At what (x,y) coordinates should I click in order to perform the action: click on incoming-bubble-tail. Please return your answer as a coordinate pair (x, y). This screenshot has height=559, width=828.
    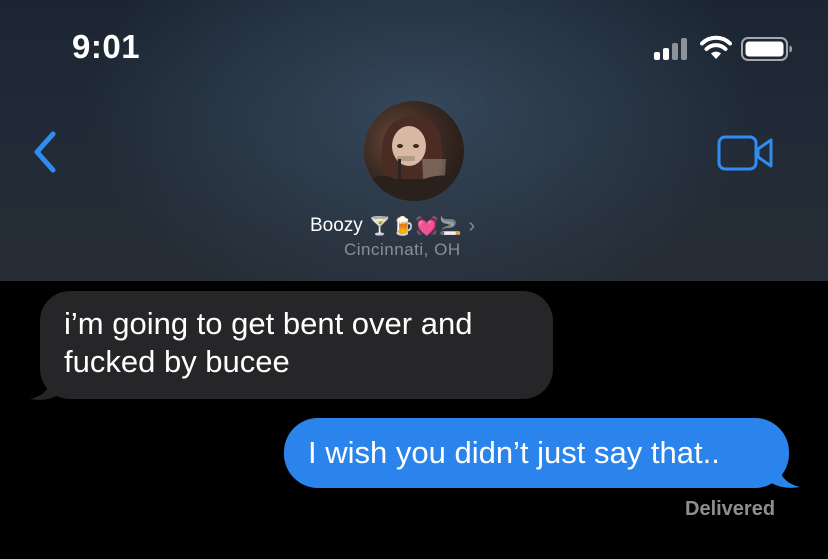
    Looking at the image, I should click on (45, 386).